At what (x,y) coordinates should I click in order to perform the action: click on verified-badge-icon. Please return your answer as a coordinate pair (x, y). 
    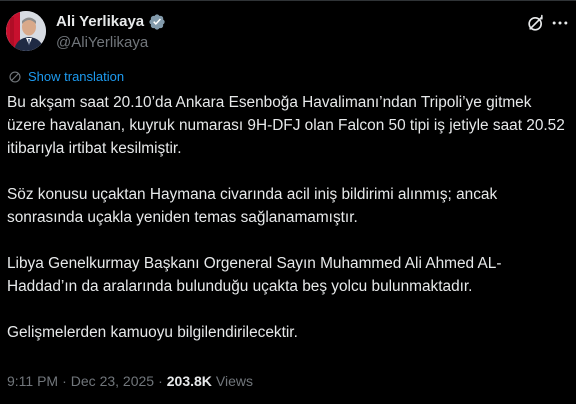
    Looking at the image, I should click on (157, 22).